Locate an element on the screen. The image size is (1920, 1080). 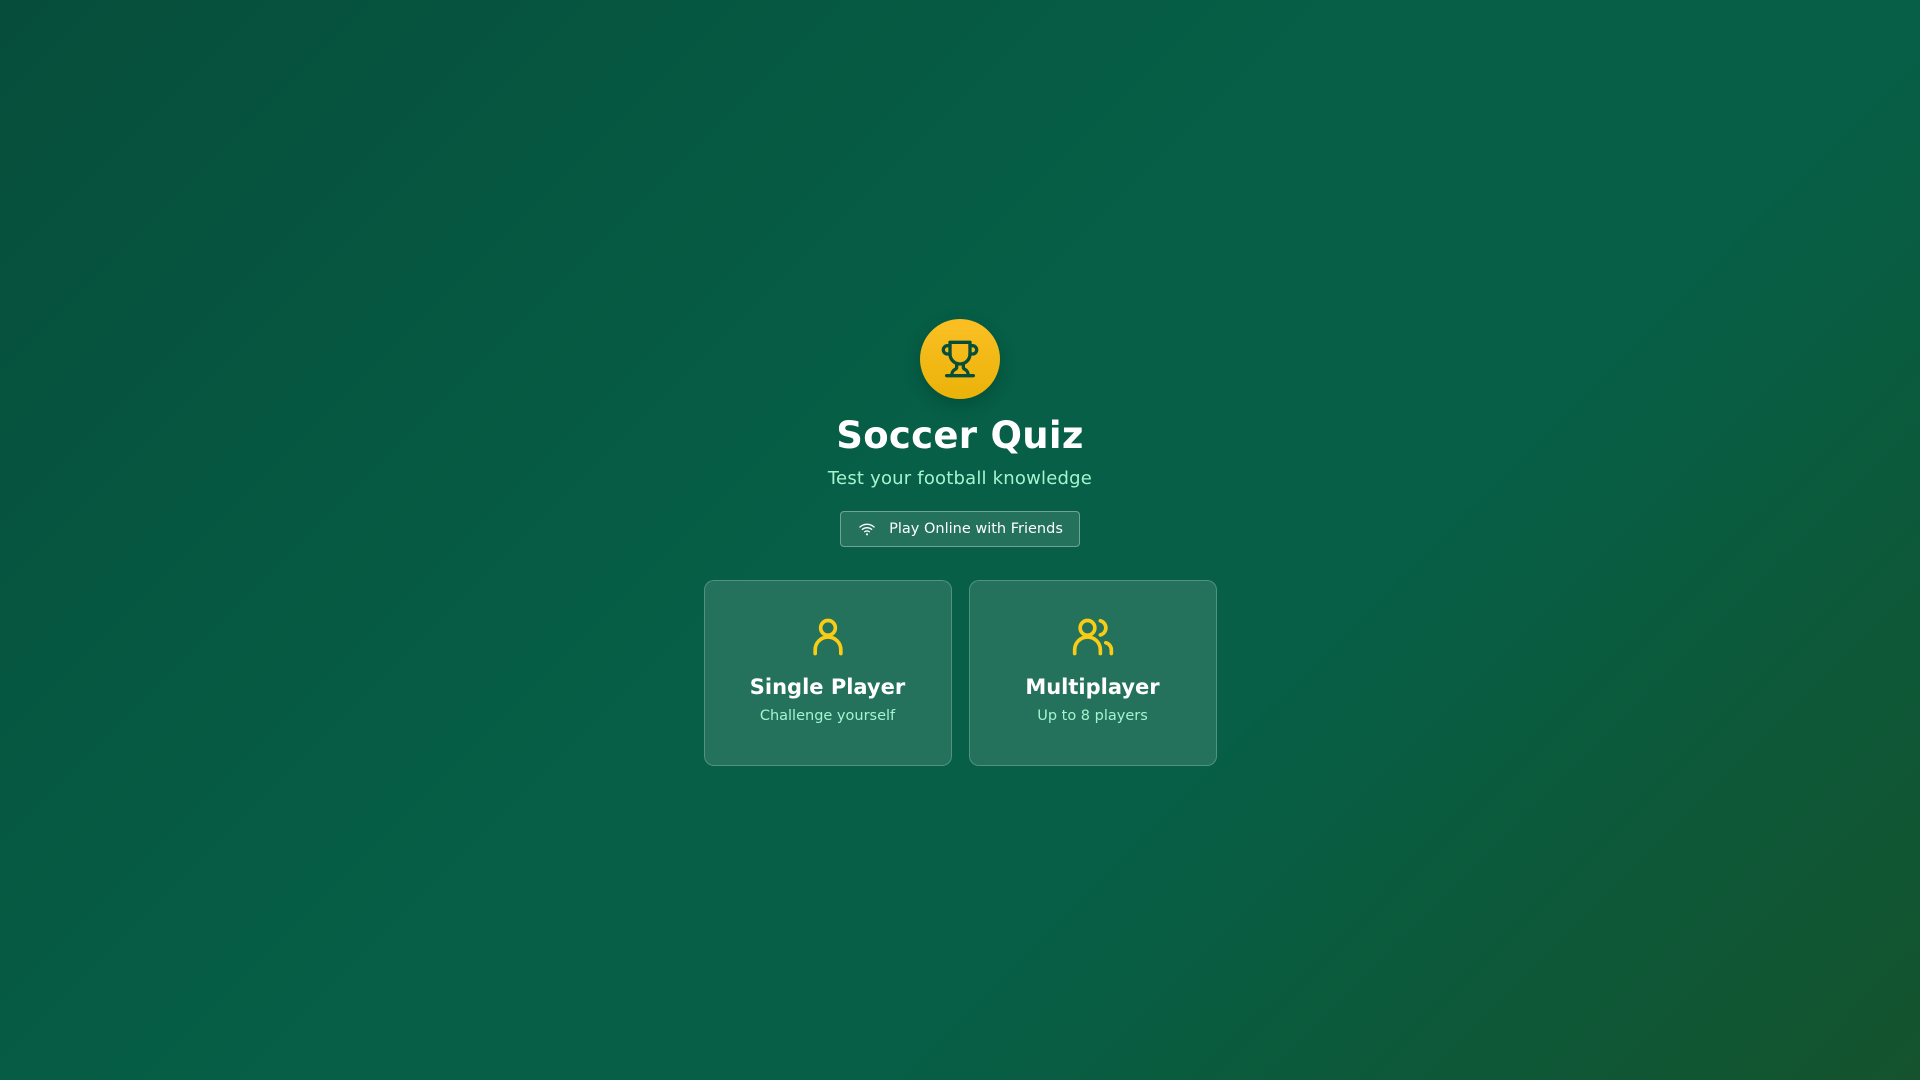
wifi-icon is located at coordinates (867, 529).